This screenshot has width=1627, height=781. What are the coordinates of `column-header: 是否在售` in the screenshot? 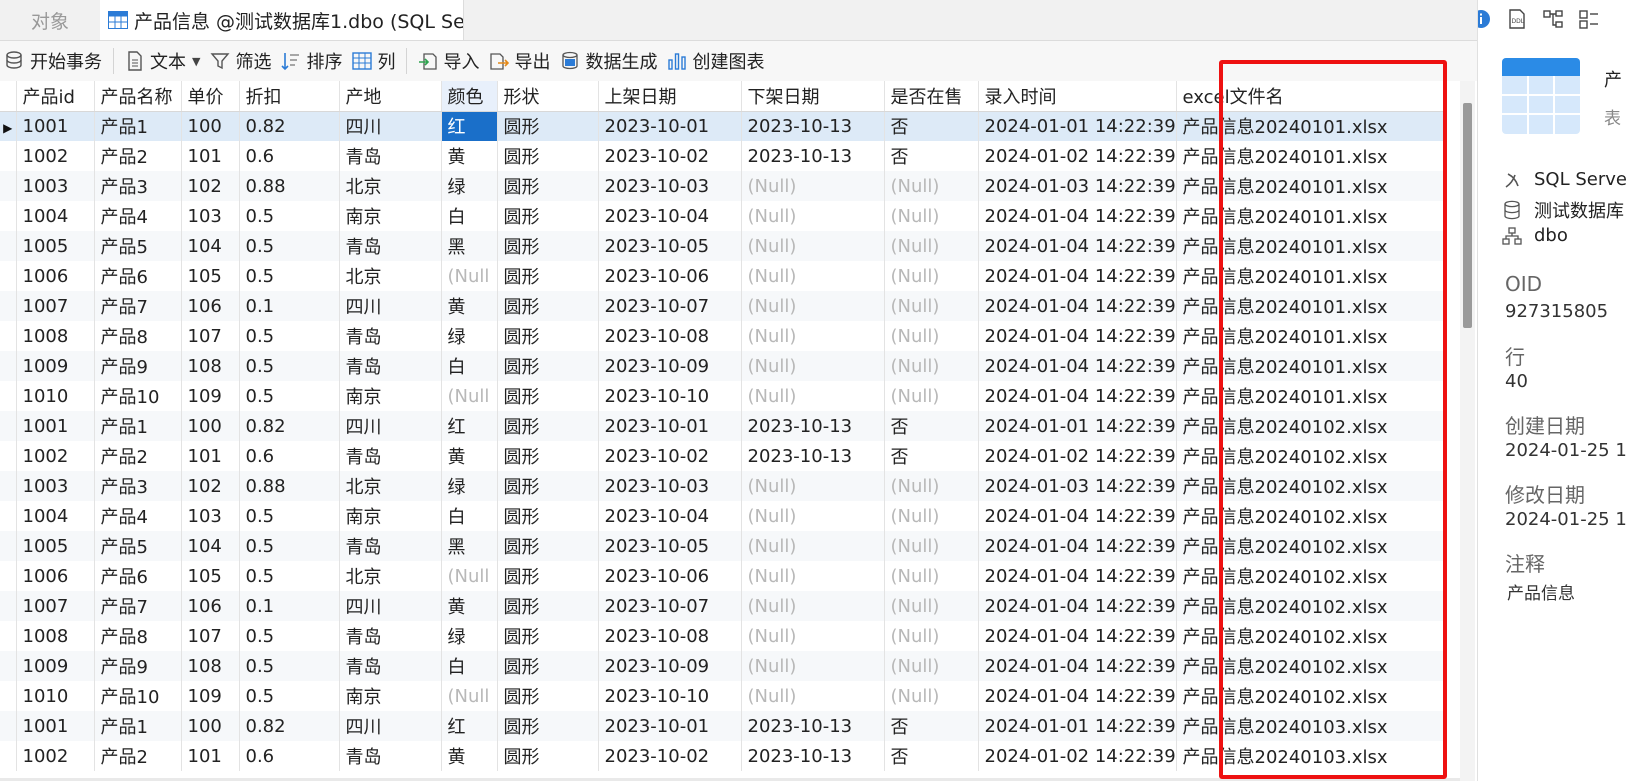 It's located at (931, 96).